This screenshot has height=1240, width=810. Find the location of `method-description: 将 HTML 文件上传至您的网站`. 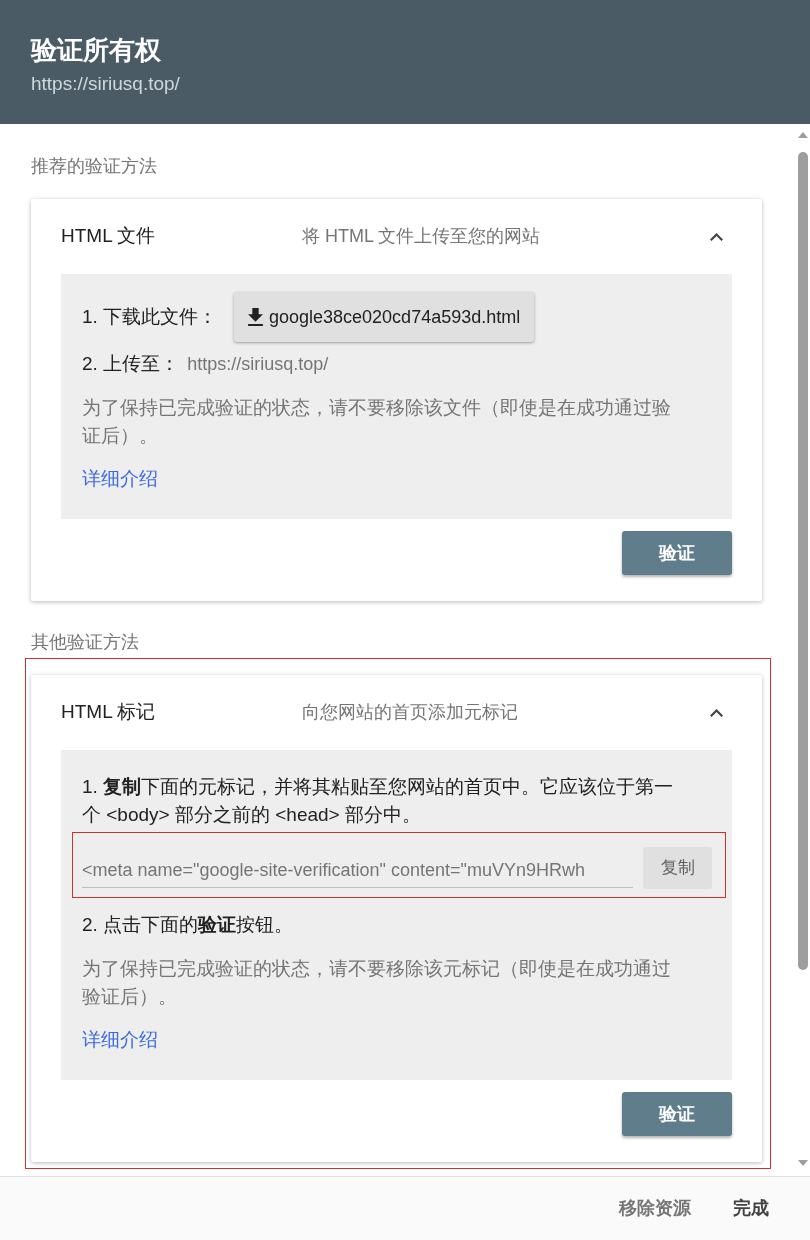

method-description: 将 HTML 文件上传至您的网站 is located at coordinates (422, 236).